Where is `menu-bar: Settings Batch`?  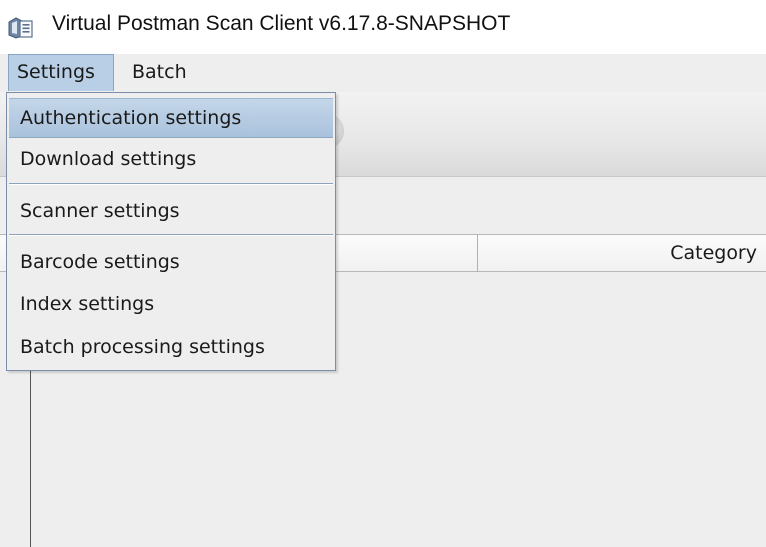
menu-bar: Settings Batch is located at coordinates (383, 73).